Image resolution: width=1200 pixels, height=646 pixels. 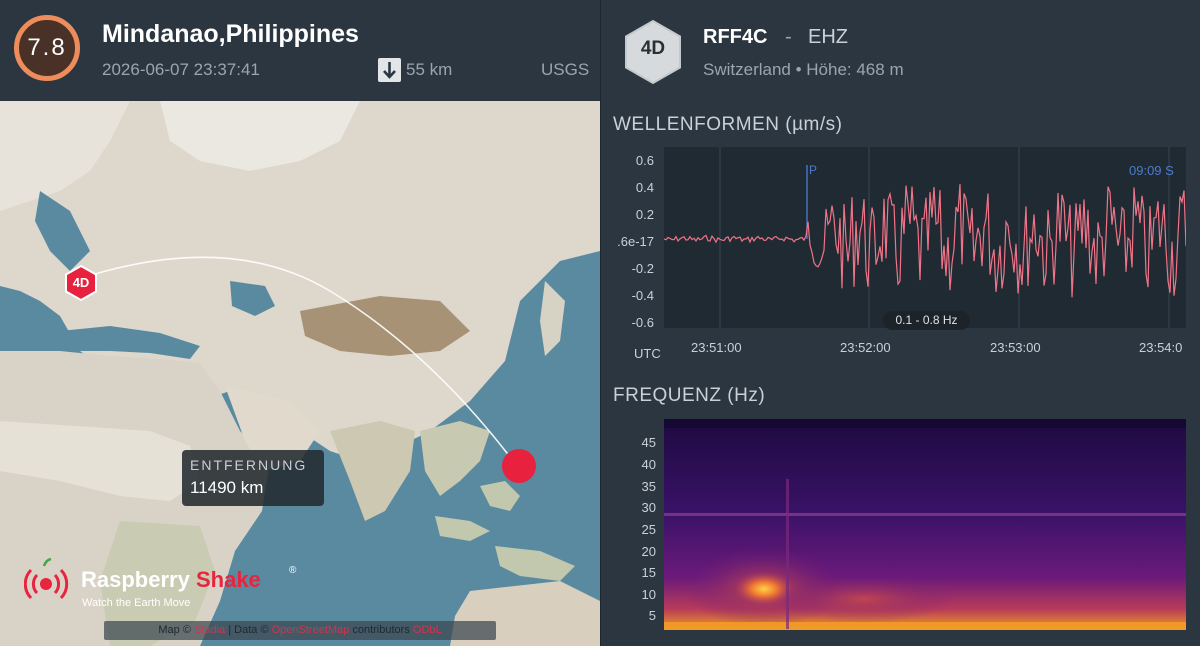 What do you see at coordinates (803, 69) in the screenshot?
I see `station-location: Switzerland • Höhe: 468 m` at bounding box center [803, 69].